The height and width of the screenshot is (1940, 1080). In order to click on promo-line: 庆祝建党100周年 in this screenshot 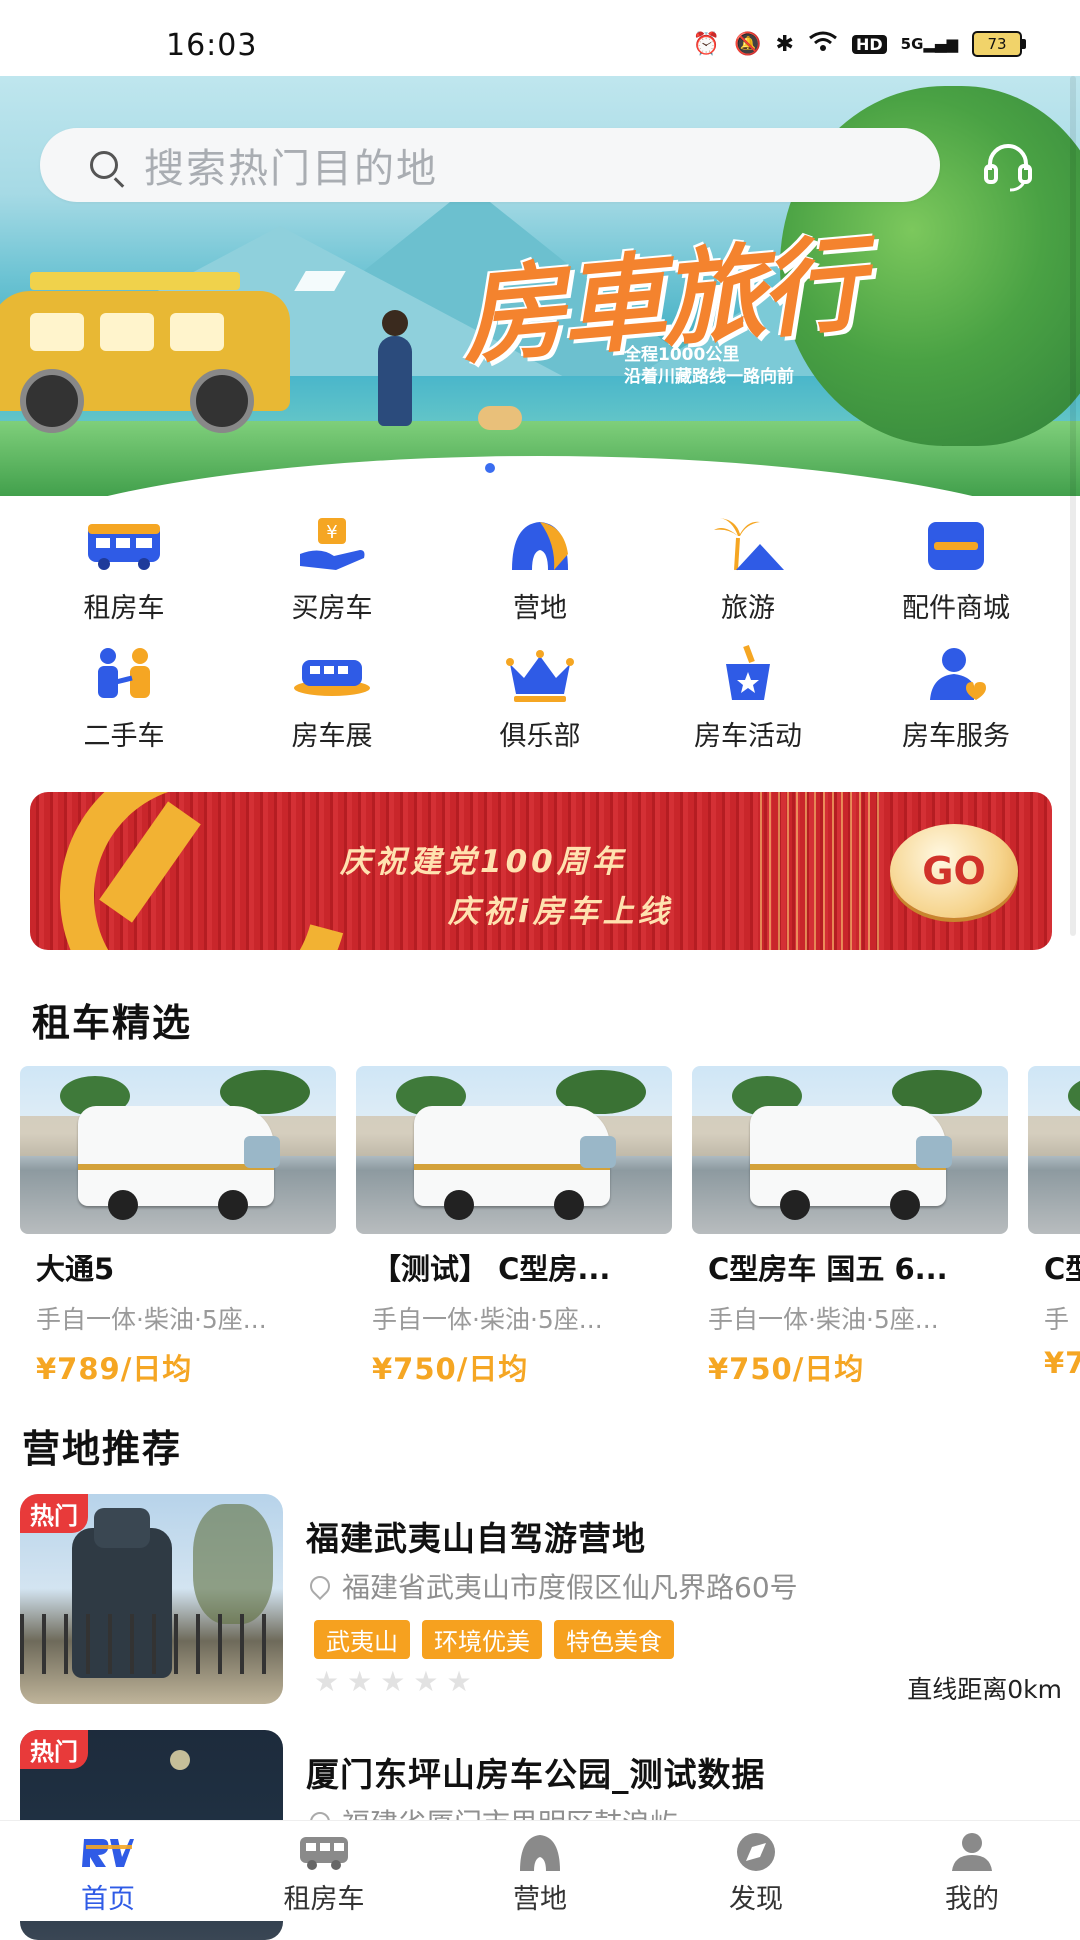, I will do `click(483, 862)`.